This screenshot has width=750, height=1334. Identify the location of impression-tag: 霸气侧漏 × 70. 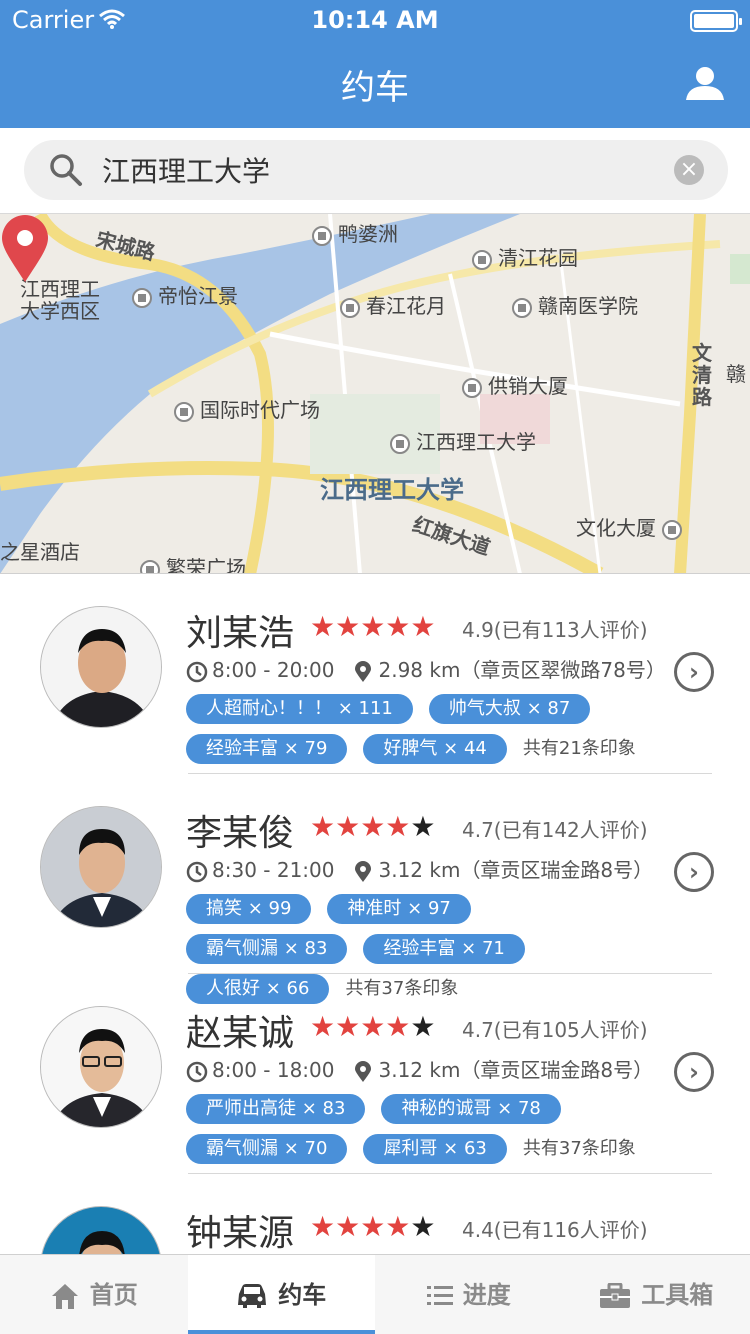
(267, 1149).